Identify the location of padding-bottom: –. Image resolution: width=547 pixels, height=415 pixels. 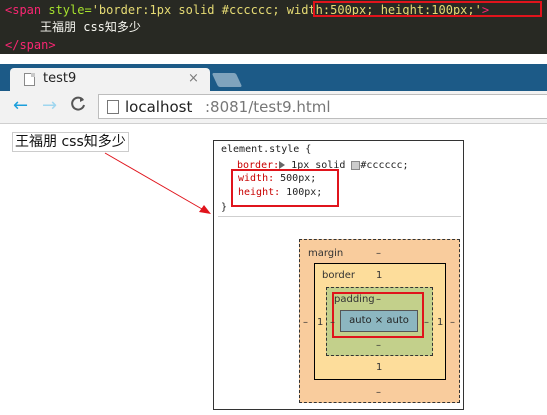
(378, 345).